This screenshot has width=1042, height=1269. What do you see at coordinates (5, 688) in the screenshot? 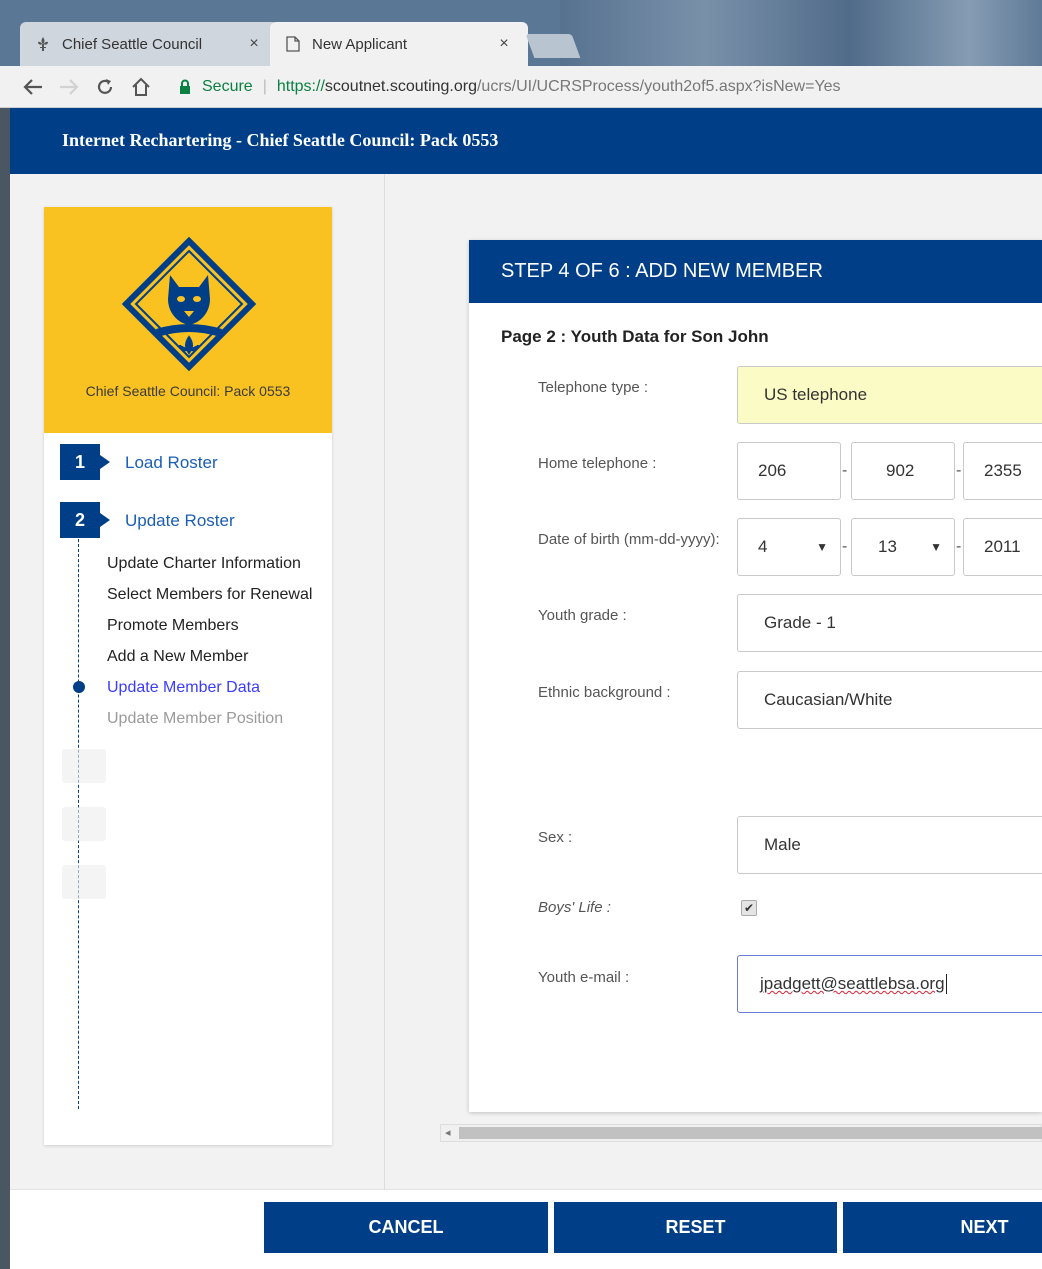
I see `window-edge` at bounding box center [5, 688].